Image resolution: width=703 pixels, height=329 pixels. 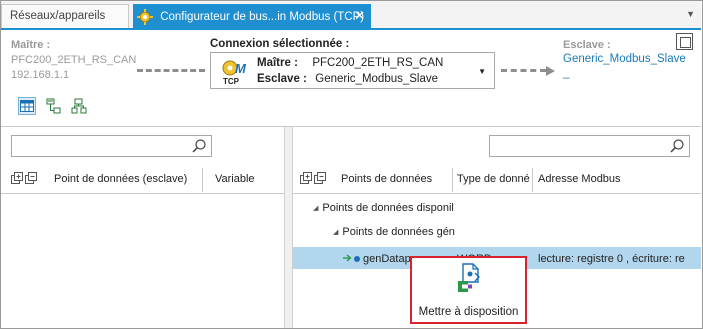 I want to click on tree-node-available: ◢ Points de données disponil, so click(x=507, y=208).